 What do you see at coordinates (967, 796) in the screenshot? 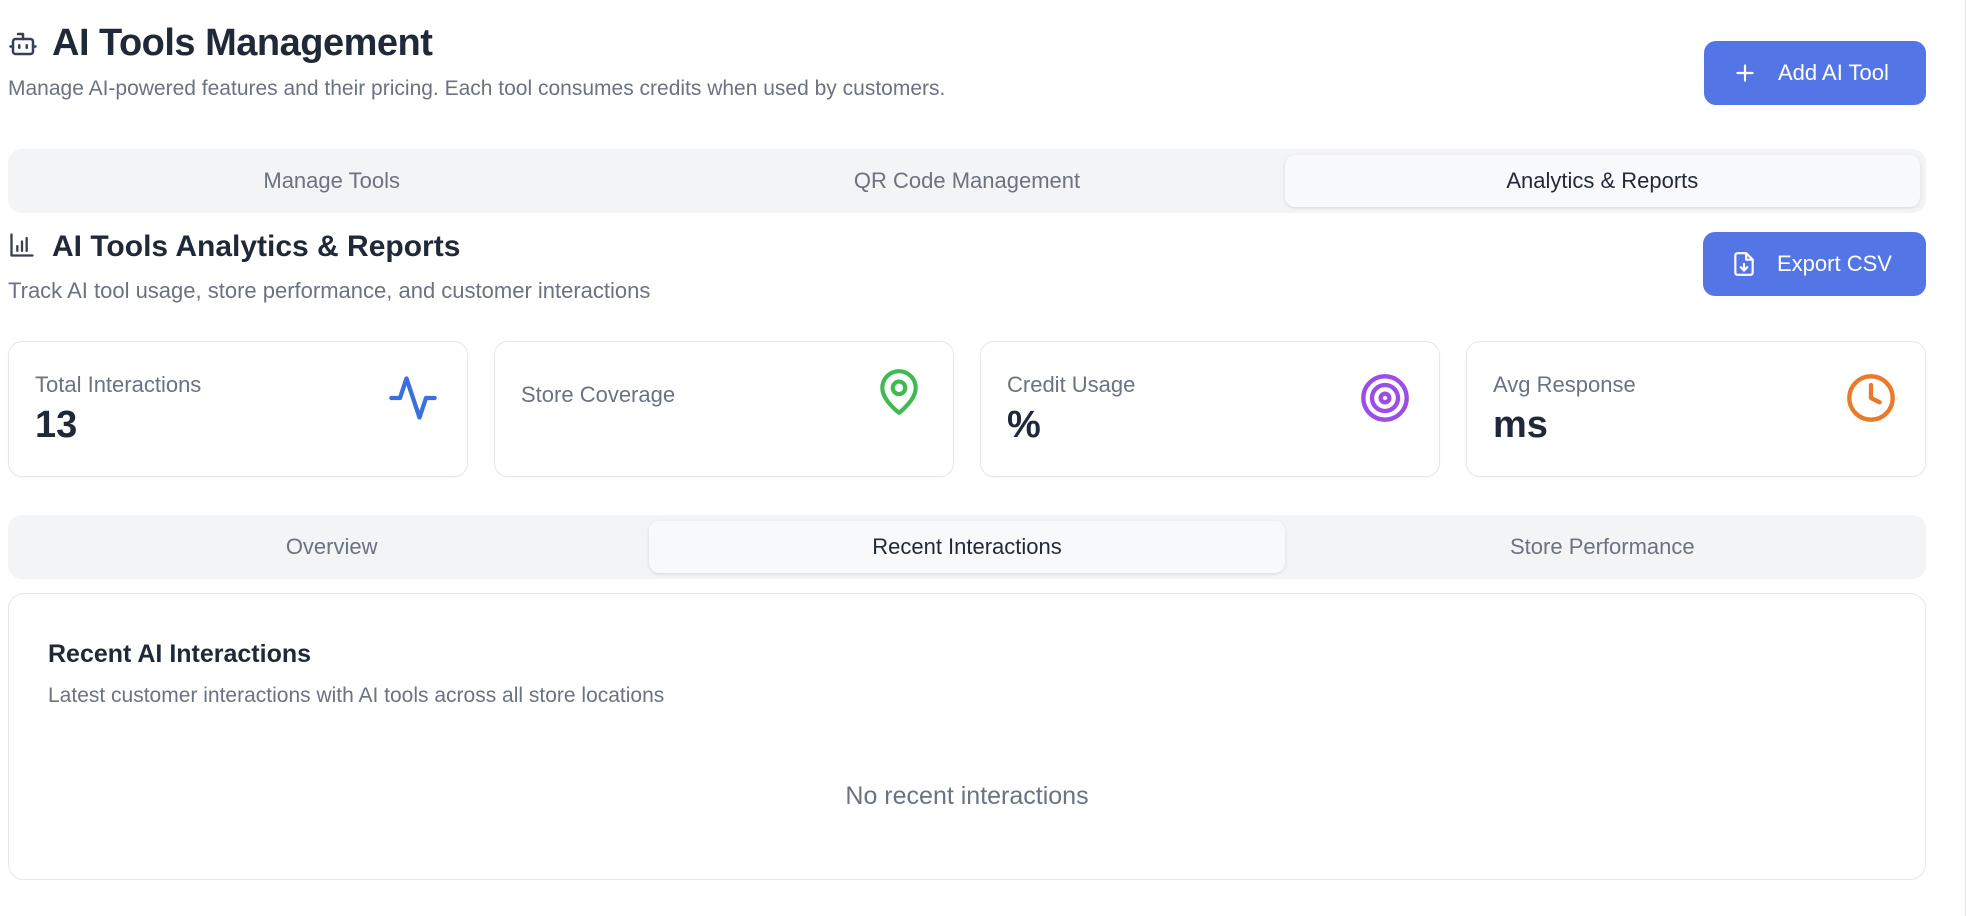
I see `empty-state-text: No recent interactions` at bounding box center [967, 796].